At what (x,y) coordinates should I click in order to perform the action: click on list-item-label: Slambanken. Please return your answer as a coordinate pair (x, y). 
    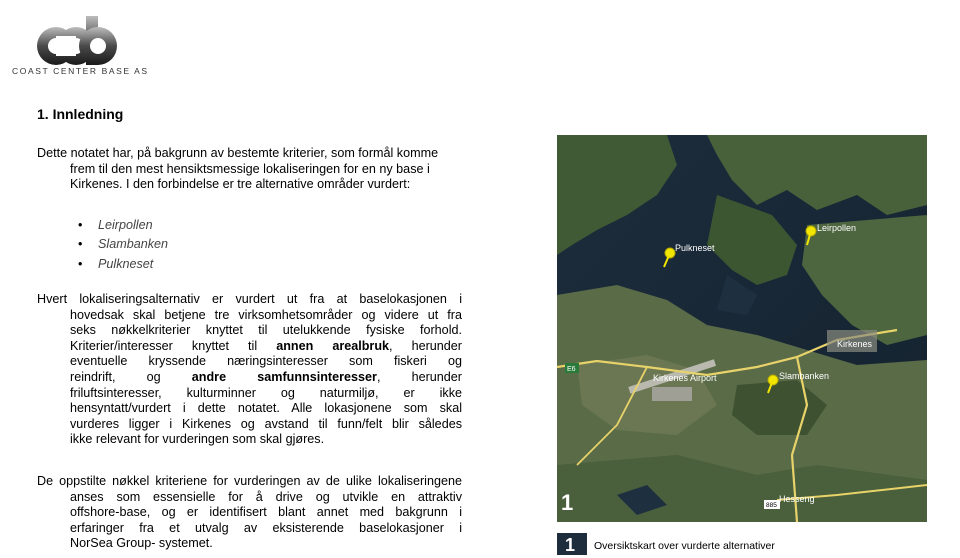
    Looking at the image, I should click on (133, 244).